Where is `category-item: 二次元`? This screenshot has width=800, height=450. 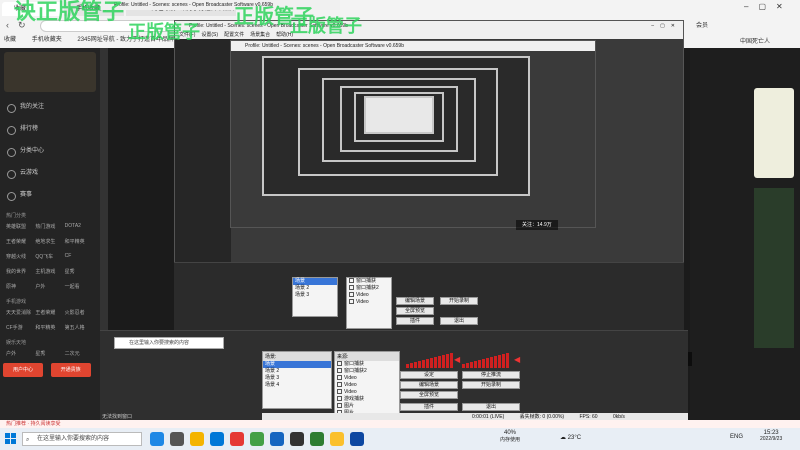 category-item: 二次元 is located at coordinates (79, 353).